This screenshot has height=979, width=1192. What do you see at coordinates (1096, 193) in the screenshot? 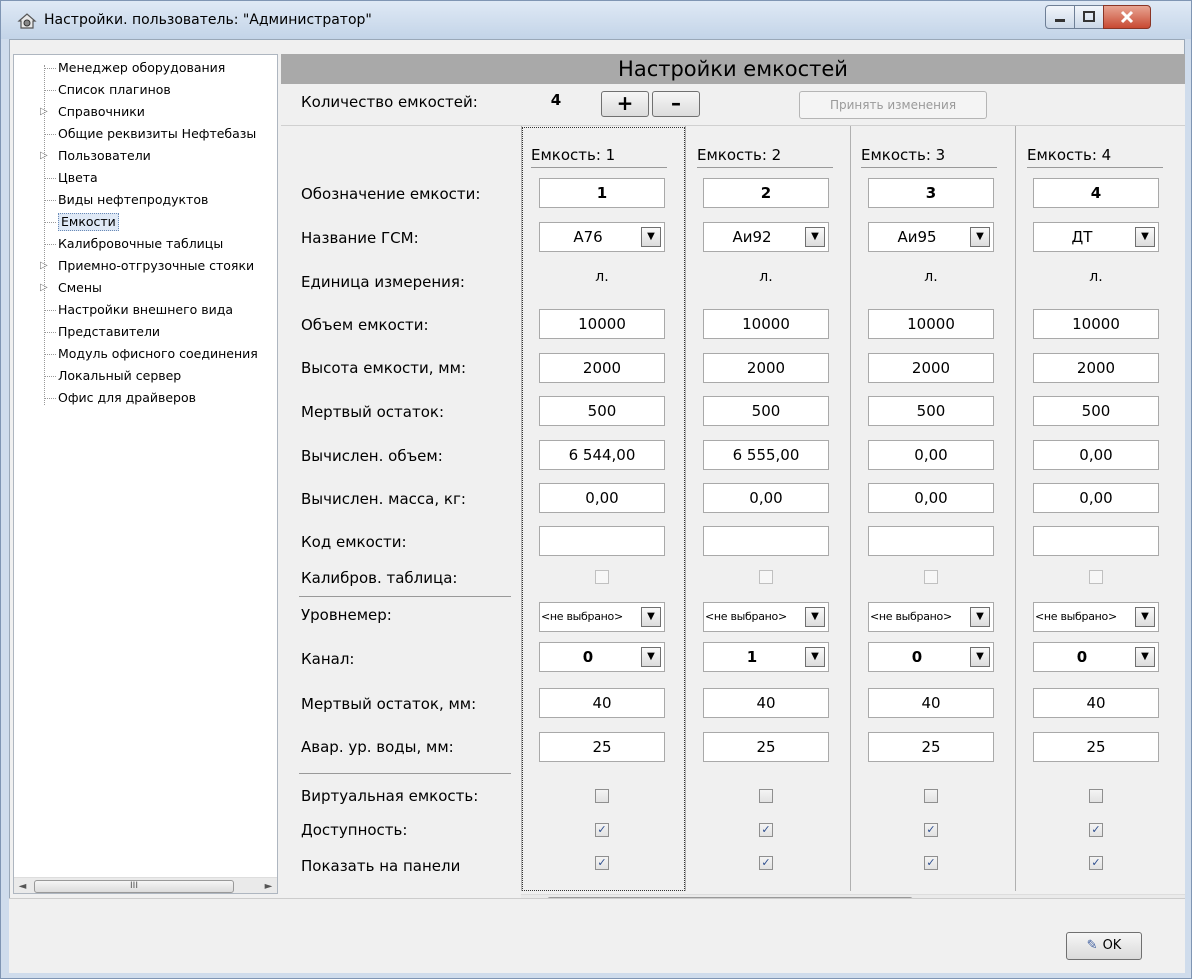
I see `tank-designation-field: 4` at bounding box center [1096, 193].